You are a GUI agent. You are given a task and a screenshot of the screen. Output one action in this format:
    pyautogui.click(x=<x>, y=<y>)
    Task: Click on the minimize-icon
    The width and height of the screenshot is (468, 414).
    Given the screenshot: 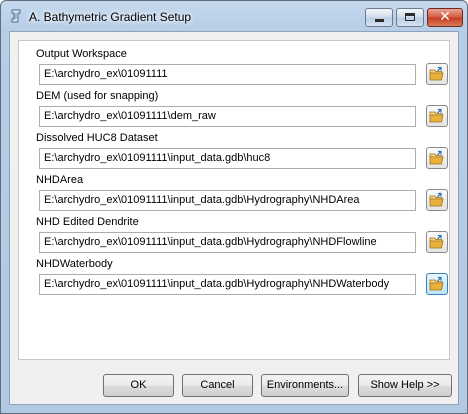 What is the action you would take?
    pyautogui.click(x=379, y=20)
    